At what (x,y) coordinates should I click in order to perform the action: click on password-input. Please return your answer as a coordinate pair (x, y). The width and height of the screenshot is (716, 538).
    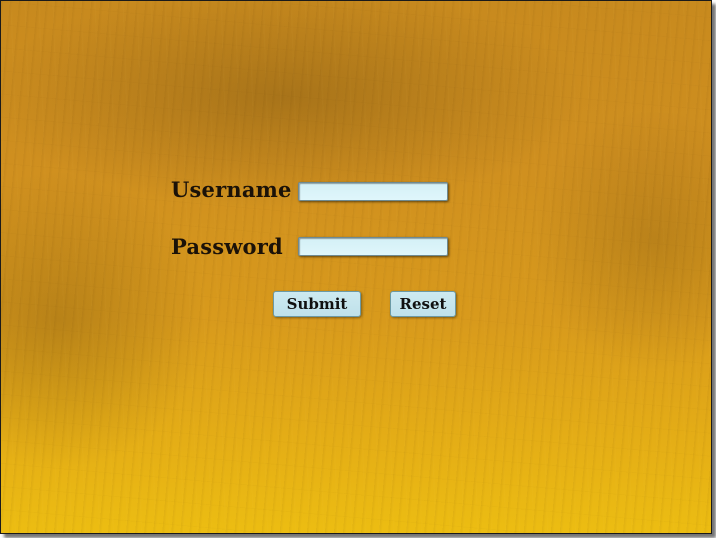
    Looking at the image, I should click on (373, 246).